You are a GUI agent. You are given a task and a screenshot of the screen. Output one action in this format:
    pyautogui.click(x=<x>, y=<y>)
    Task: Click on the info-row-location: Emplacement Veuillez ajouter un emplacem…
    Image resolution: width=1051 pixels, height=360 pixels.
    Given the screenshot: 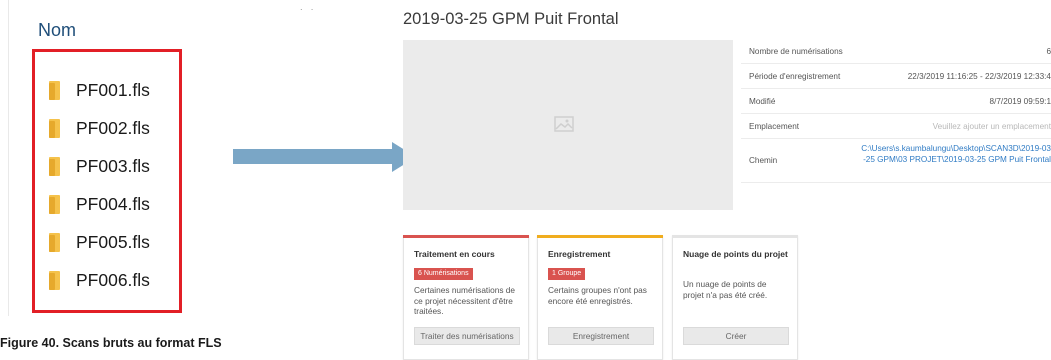 What is the action you would take?
    pyautogui.click(x=896, y=126)
    